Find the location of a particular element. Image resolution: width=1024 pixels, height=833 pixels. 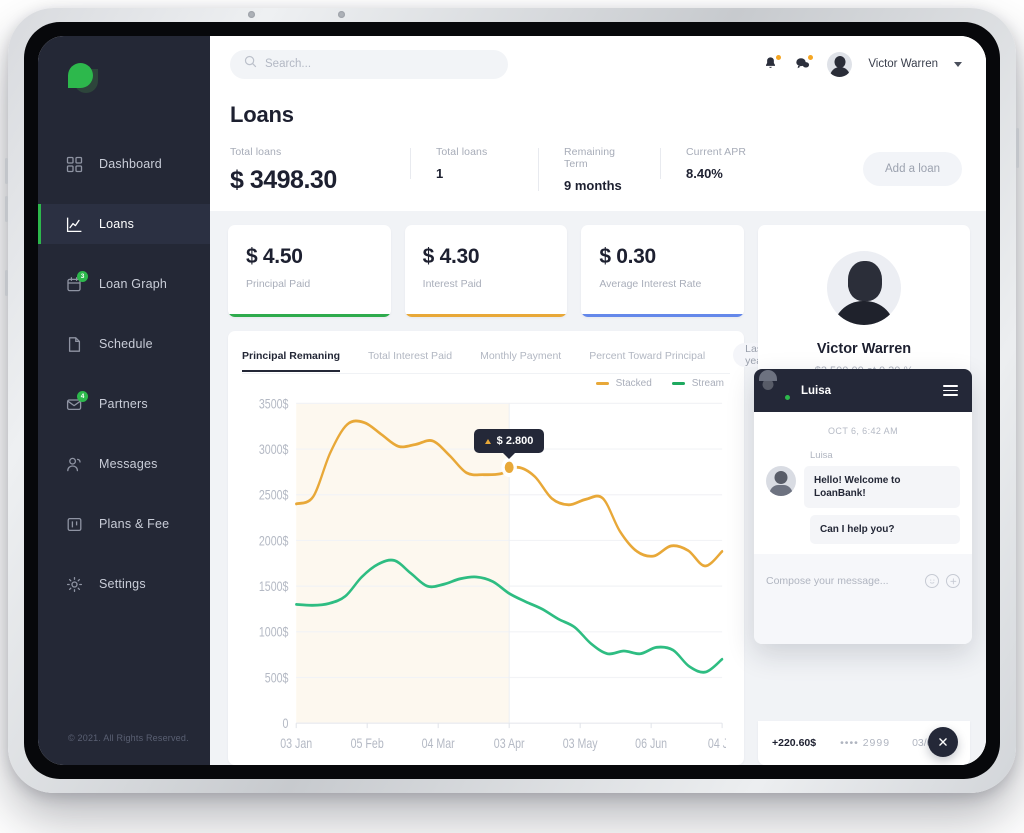

legend-label: Stream is located at coordinates (707, 383).